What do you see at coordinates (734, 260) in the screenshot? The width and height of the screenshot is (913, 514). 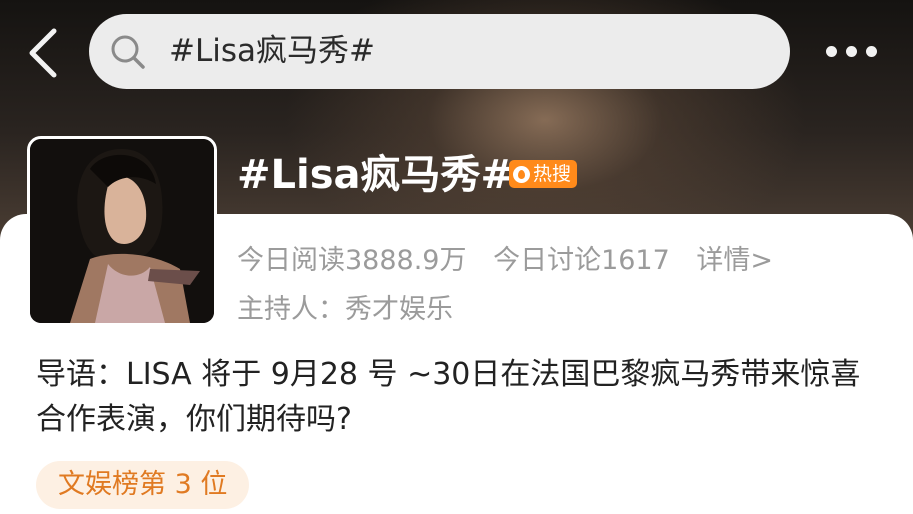 I see `details-link: 详情>` at bounding box center [734, 260].